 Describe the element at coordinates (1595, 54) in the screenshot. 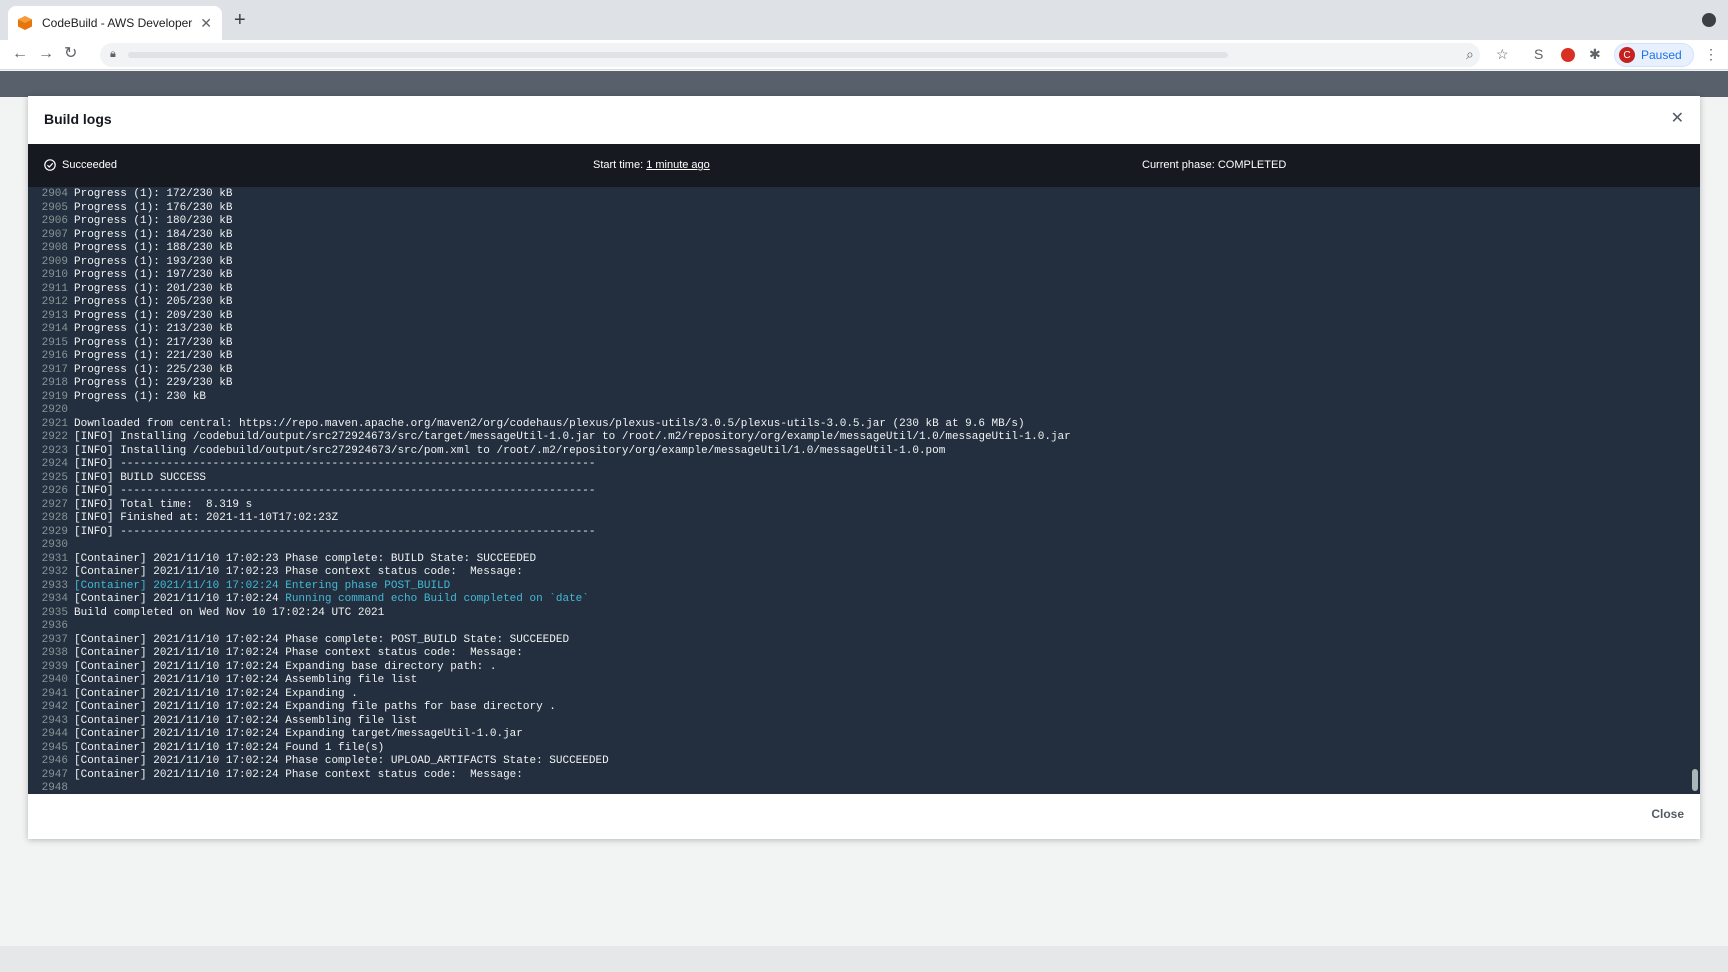

I see `extensions-puzzle-icon: ✱` at that location.